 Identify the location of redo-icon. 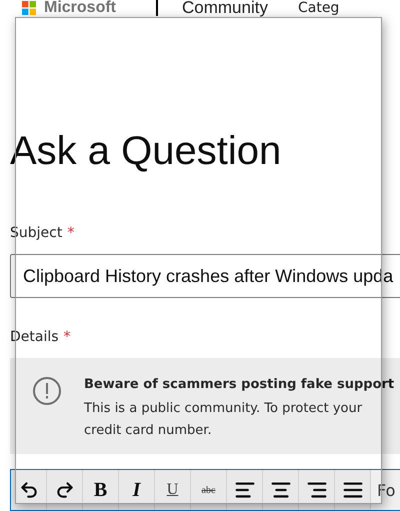
(64, 490).